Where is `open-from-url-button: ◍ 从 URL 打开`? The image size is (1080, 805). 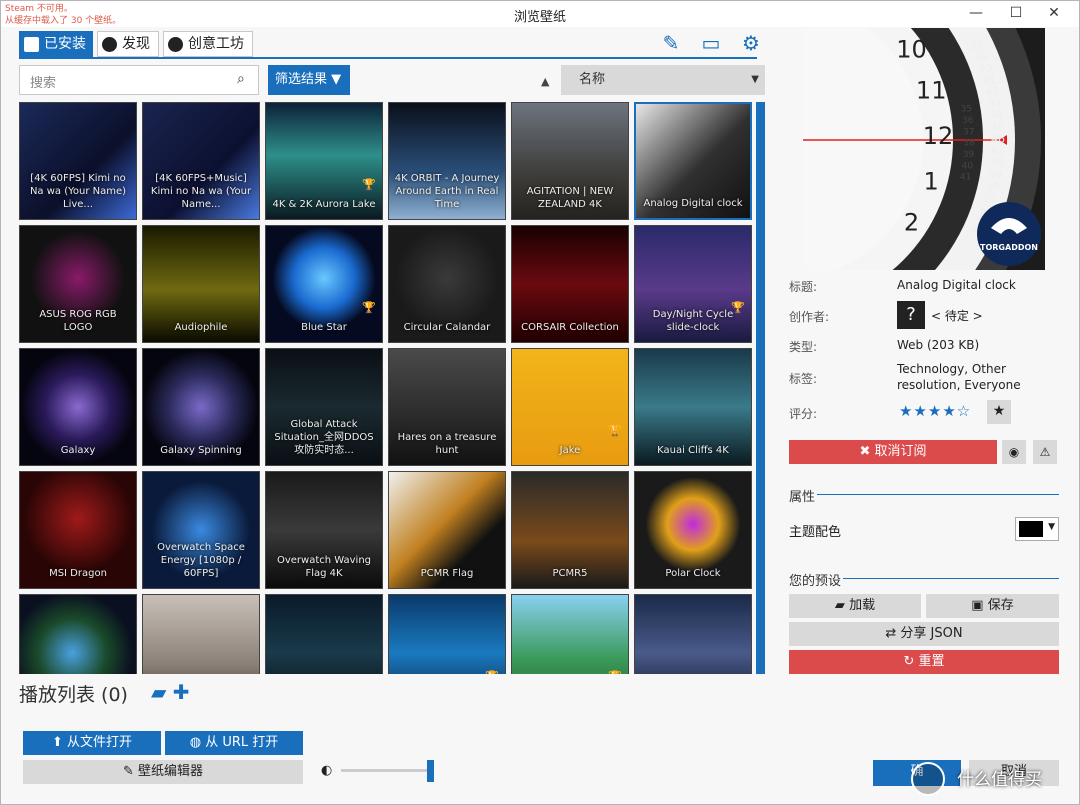
open-from-url-button: ◍ 从 URL 打开 is located at coordinates (234, 743).